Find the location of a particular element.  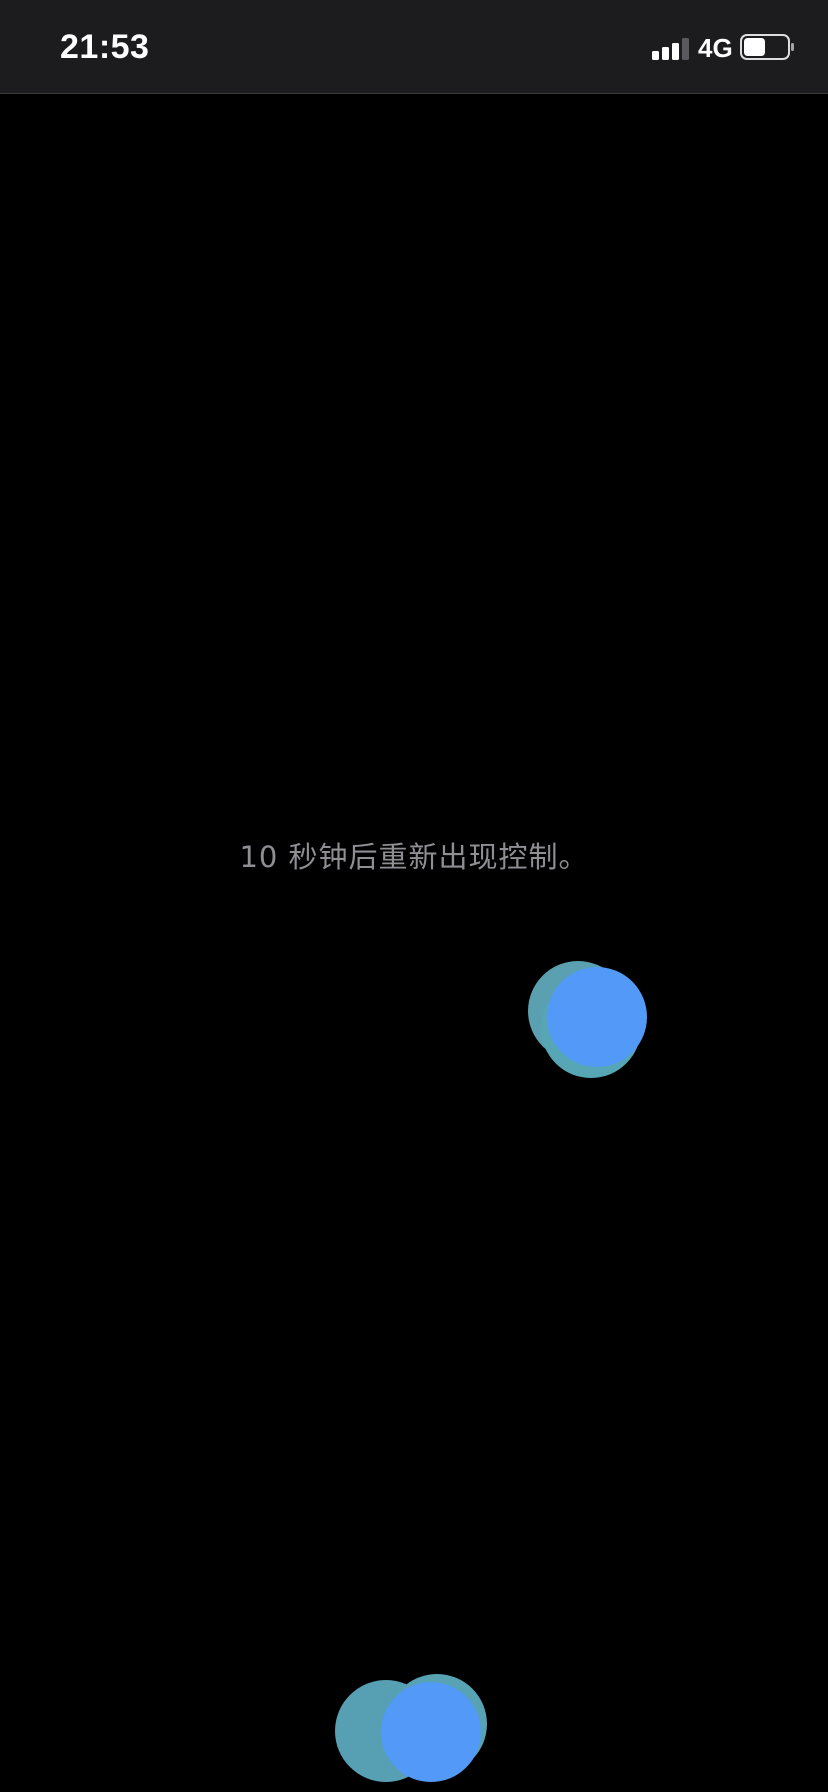

floating-bubble-lower is located at coordinates (413, 1730).